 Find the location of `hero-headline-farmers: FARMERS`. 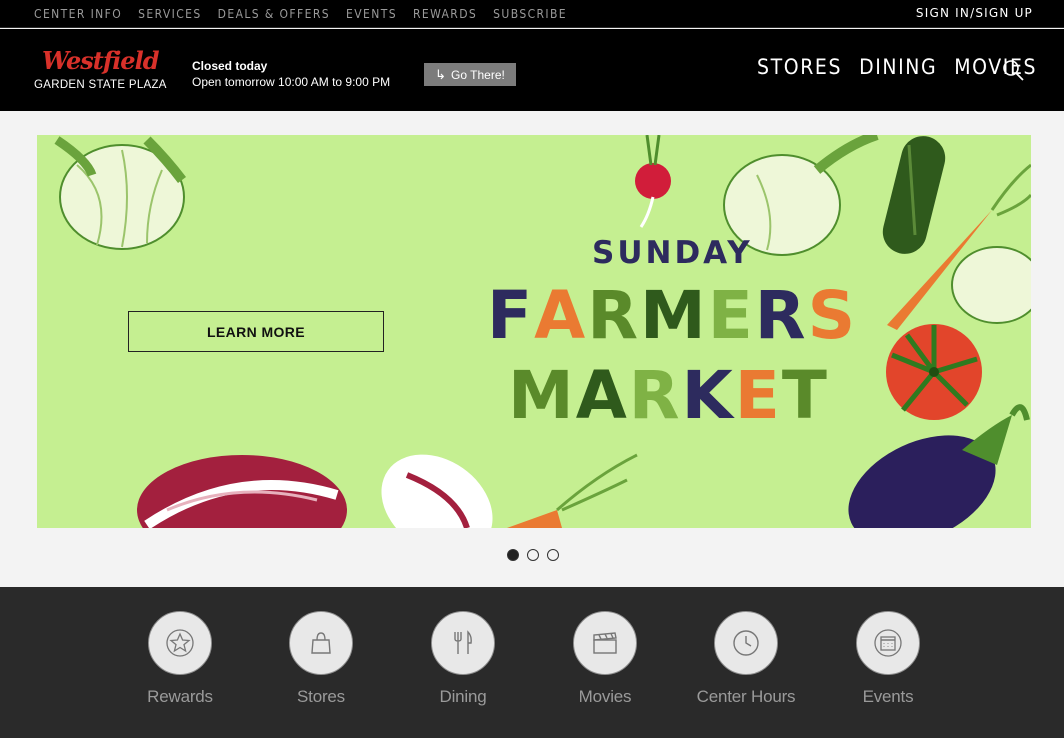

hero-headline-farmers: FARMERS is located at coordinates (672, 315).